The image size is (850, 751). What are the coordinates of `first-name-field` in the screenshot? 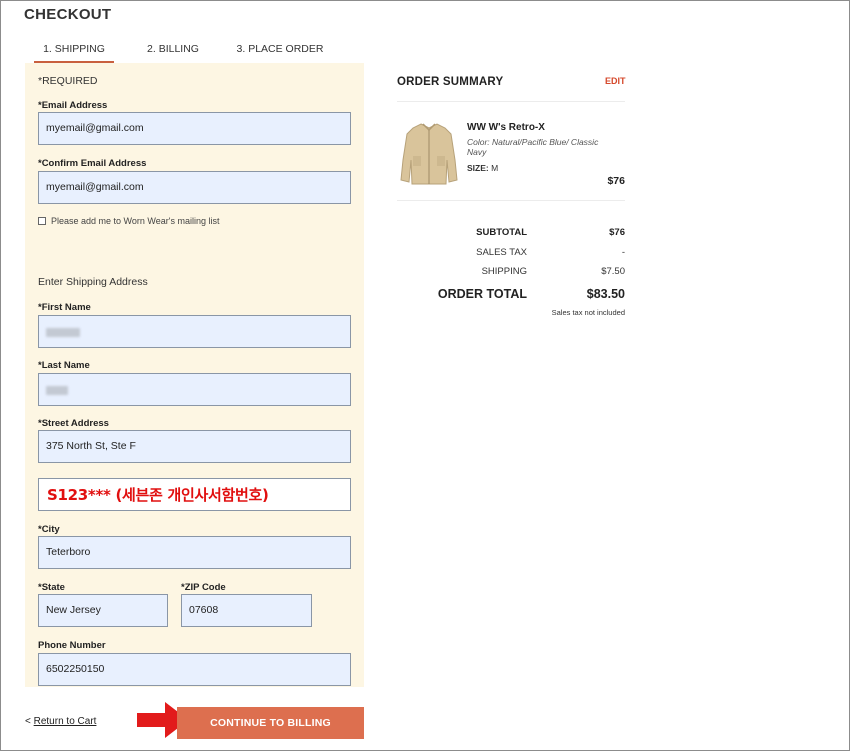 It's located at (194, 331).